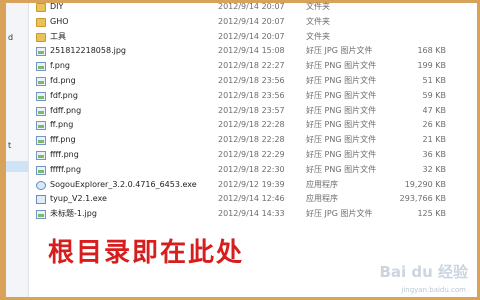 Image resolution: width=480 pixels, height=300 pixels. I want to click on file-date: 2012/9/14 14:33, so click(251, 214).